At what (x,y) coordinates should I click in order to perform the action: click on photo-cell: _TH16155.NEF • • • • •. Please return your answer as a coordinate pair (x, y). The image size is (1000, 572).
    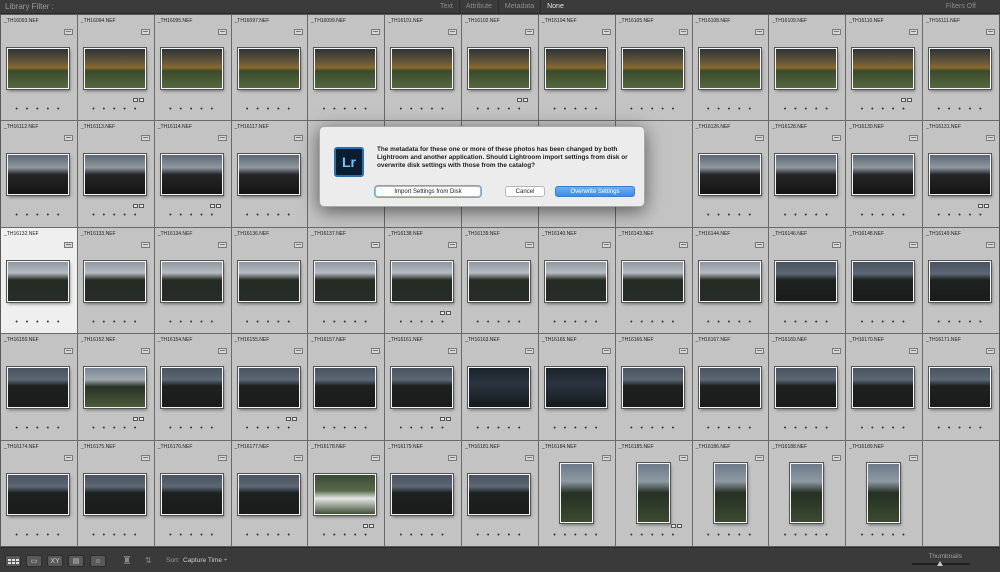
    Looking at the image, I should click on (269, 387).